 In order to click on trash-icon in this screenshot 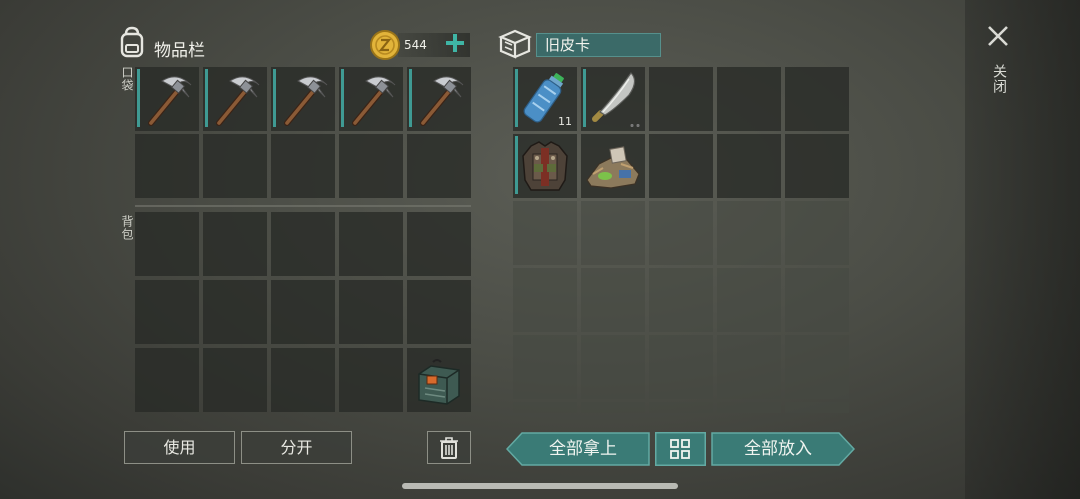, I will do `click(449, 448)`.